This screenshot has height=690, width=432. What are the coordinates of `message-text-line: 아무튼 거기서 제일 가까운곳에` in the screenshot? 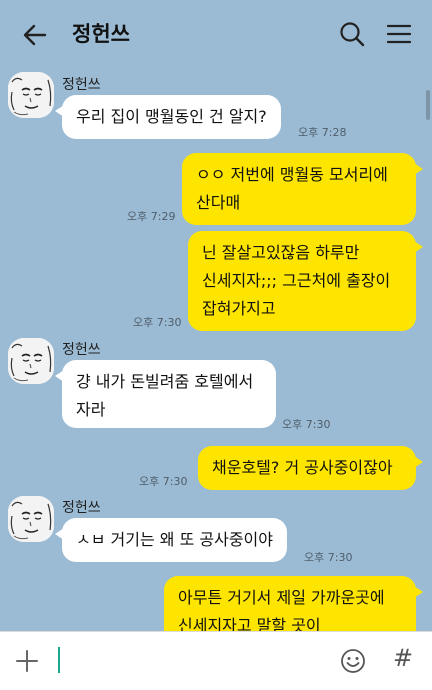 It's located at (281, 597).